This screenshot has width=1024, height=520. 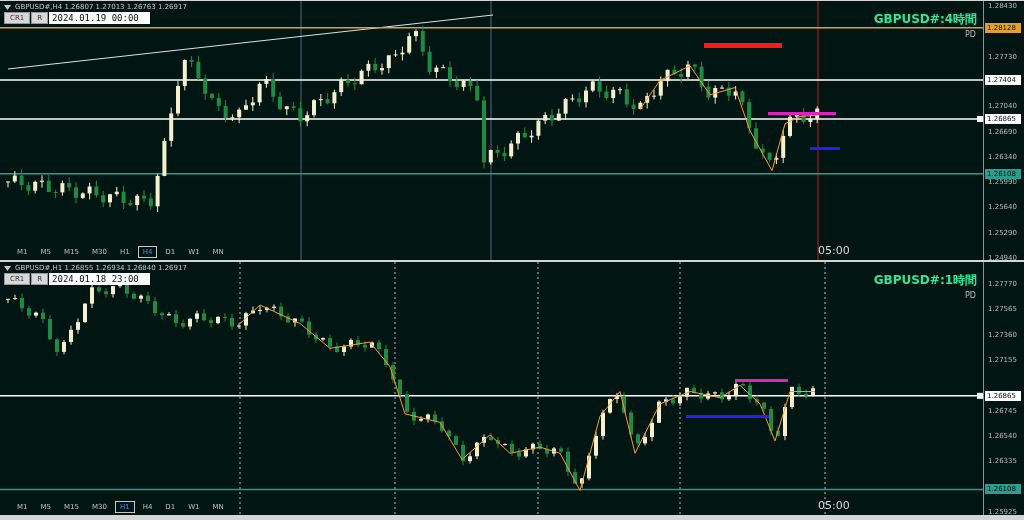 I want to click on chart-title: GBPUSD#:1時間, so click(x=925, y=280).